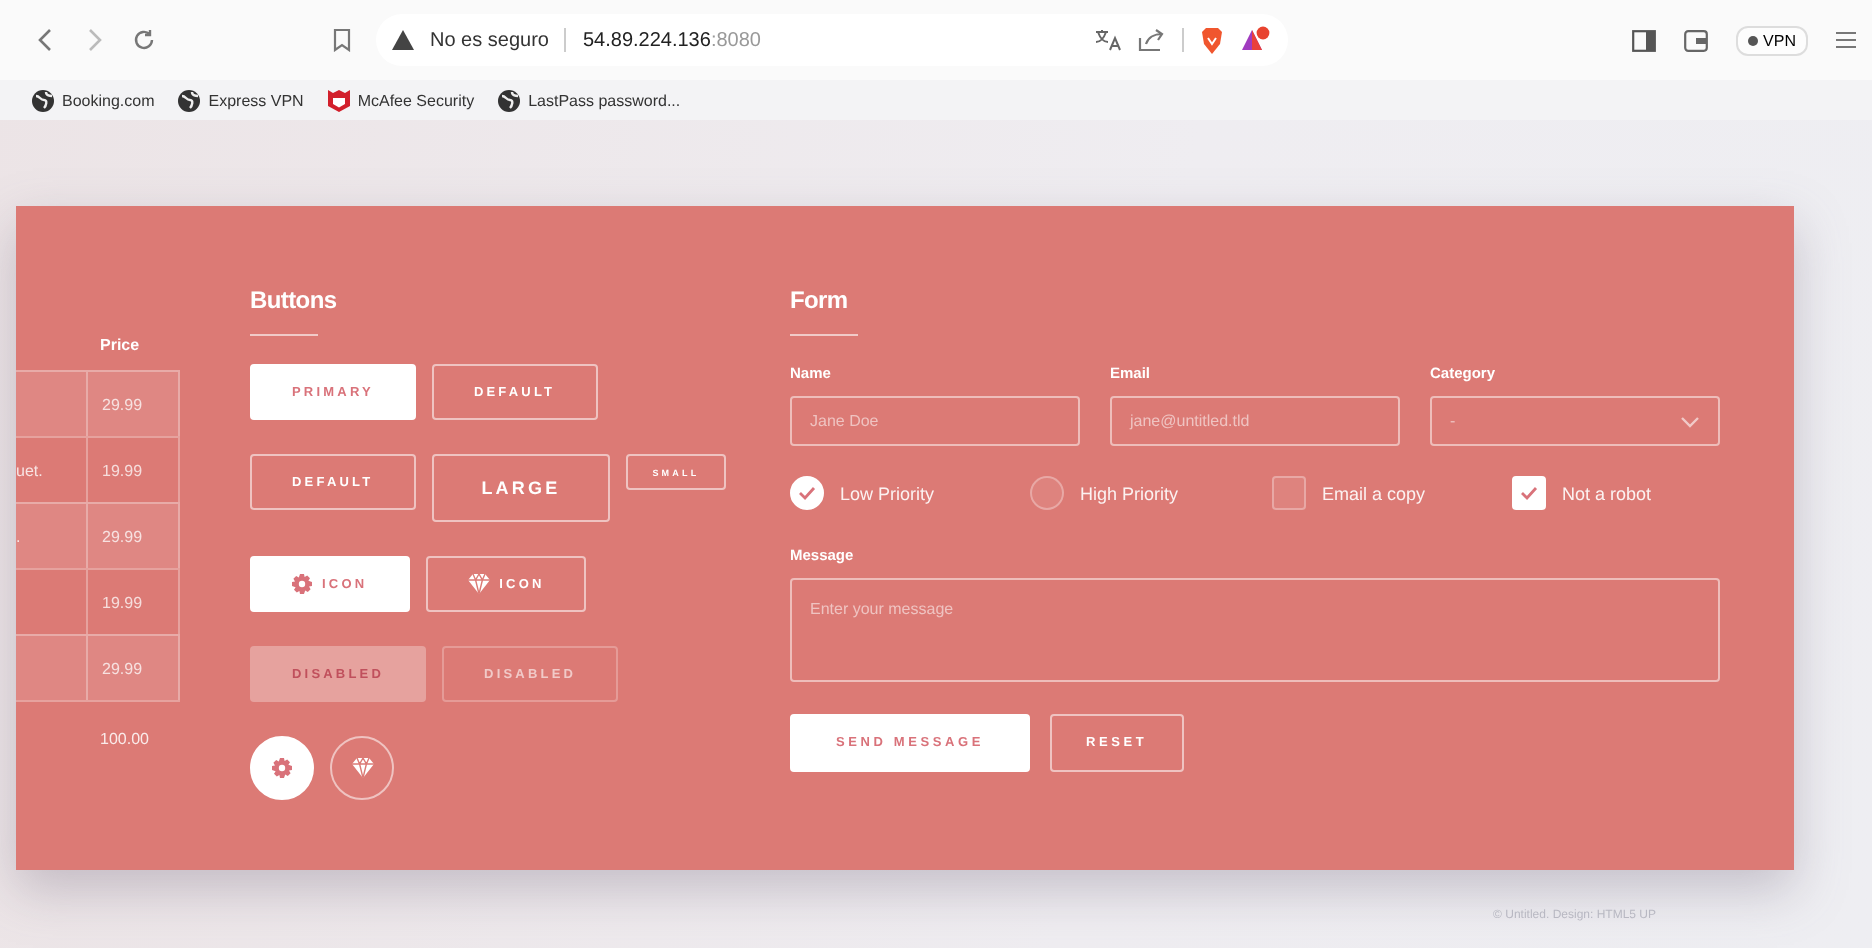 The width and height of the screenshot is (1872, 948). Describe the element at coordinates (29, 470) in the screenshot. I see `table-cell: uet.` at that location.